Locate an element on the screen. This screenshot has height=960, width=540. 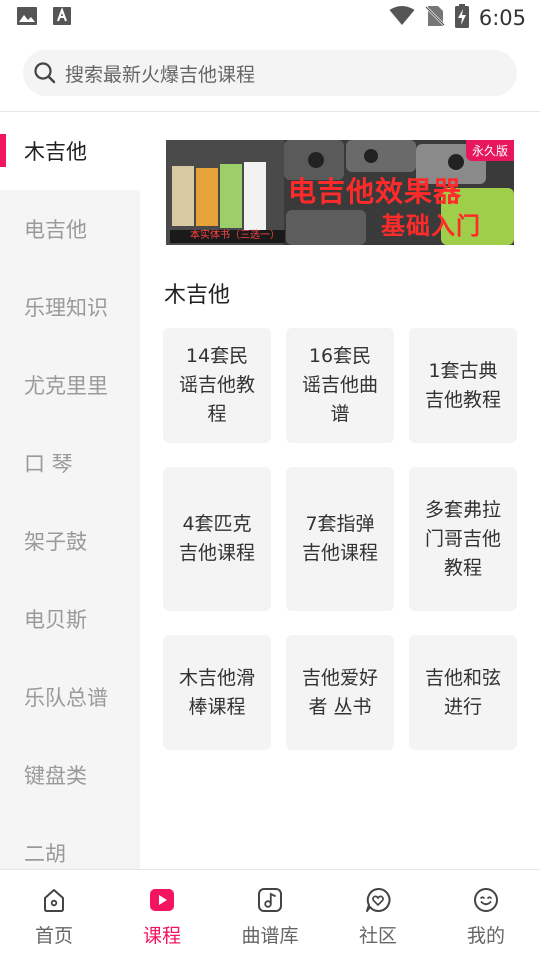
play-icon is located at coordinates (162, 900).